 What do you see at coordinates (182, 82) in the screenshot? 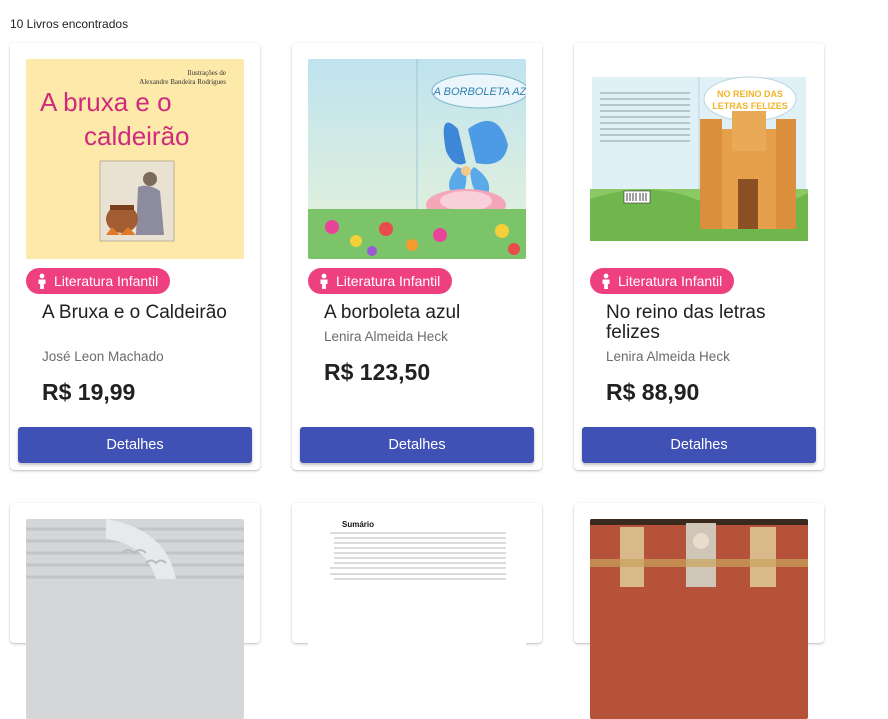
I see `cover-credit: Alexandre Bandeira Rodrigues` at bounding box center [182, 82].